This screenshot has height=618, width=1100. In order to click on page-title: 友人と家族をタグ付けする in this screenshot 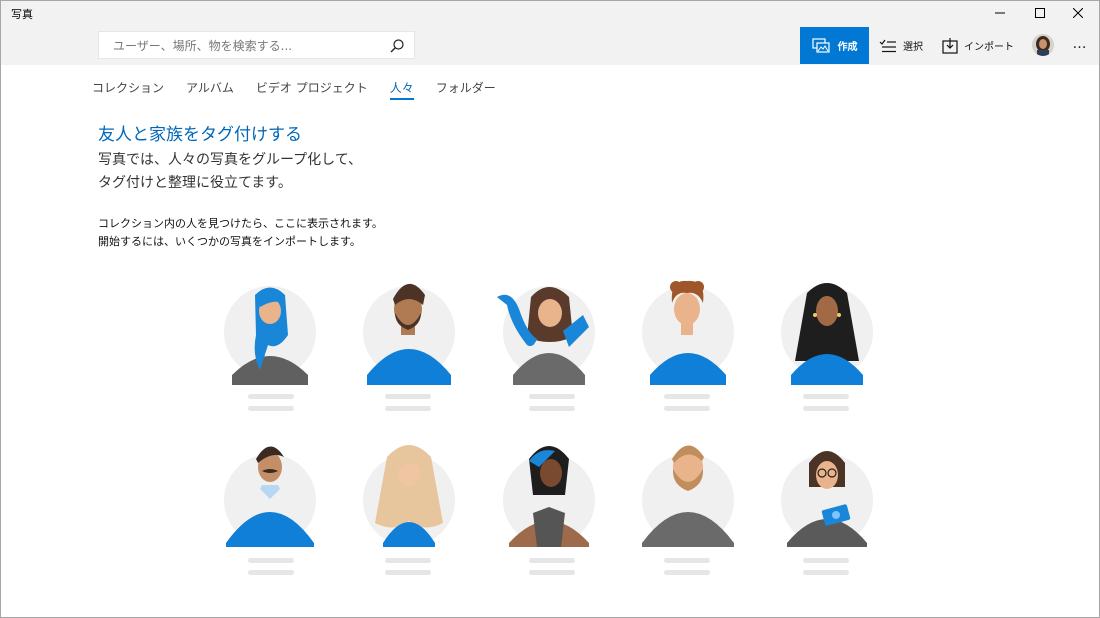, I will do `click(200, 135)`.